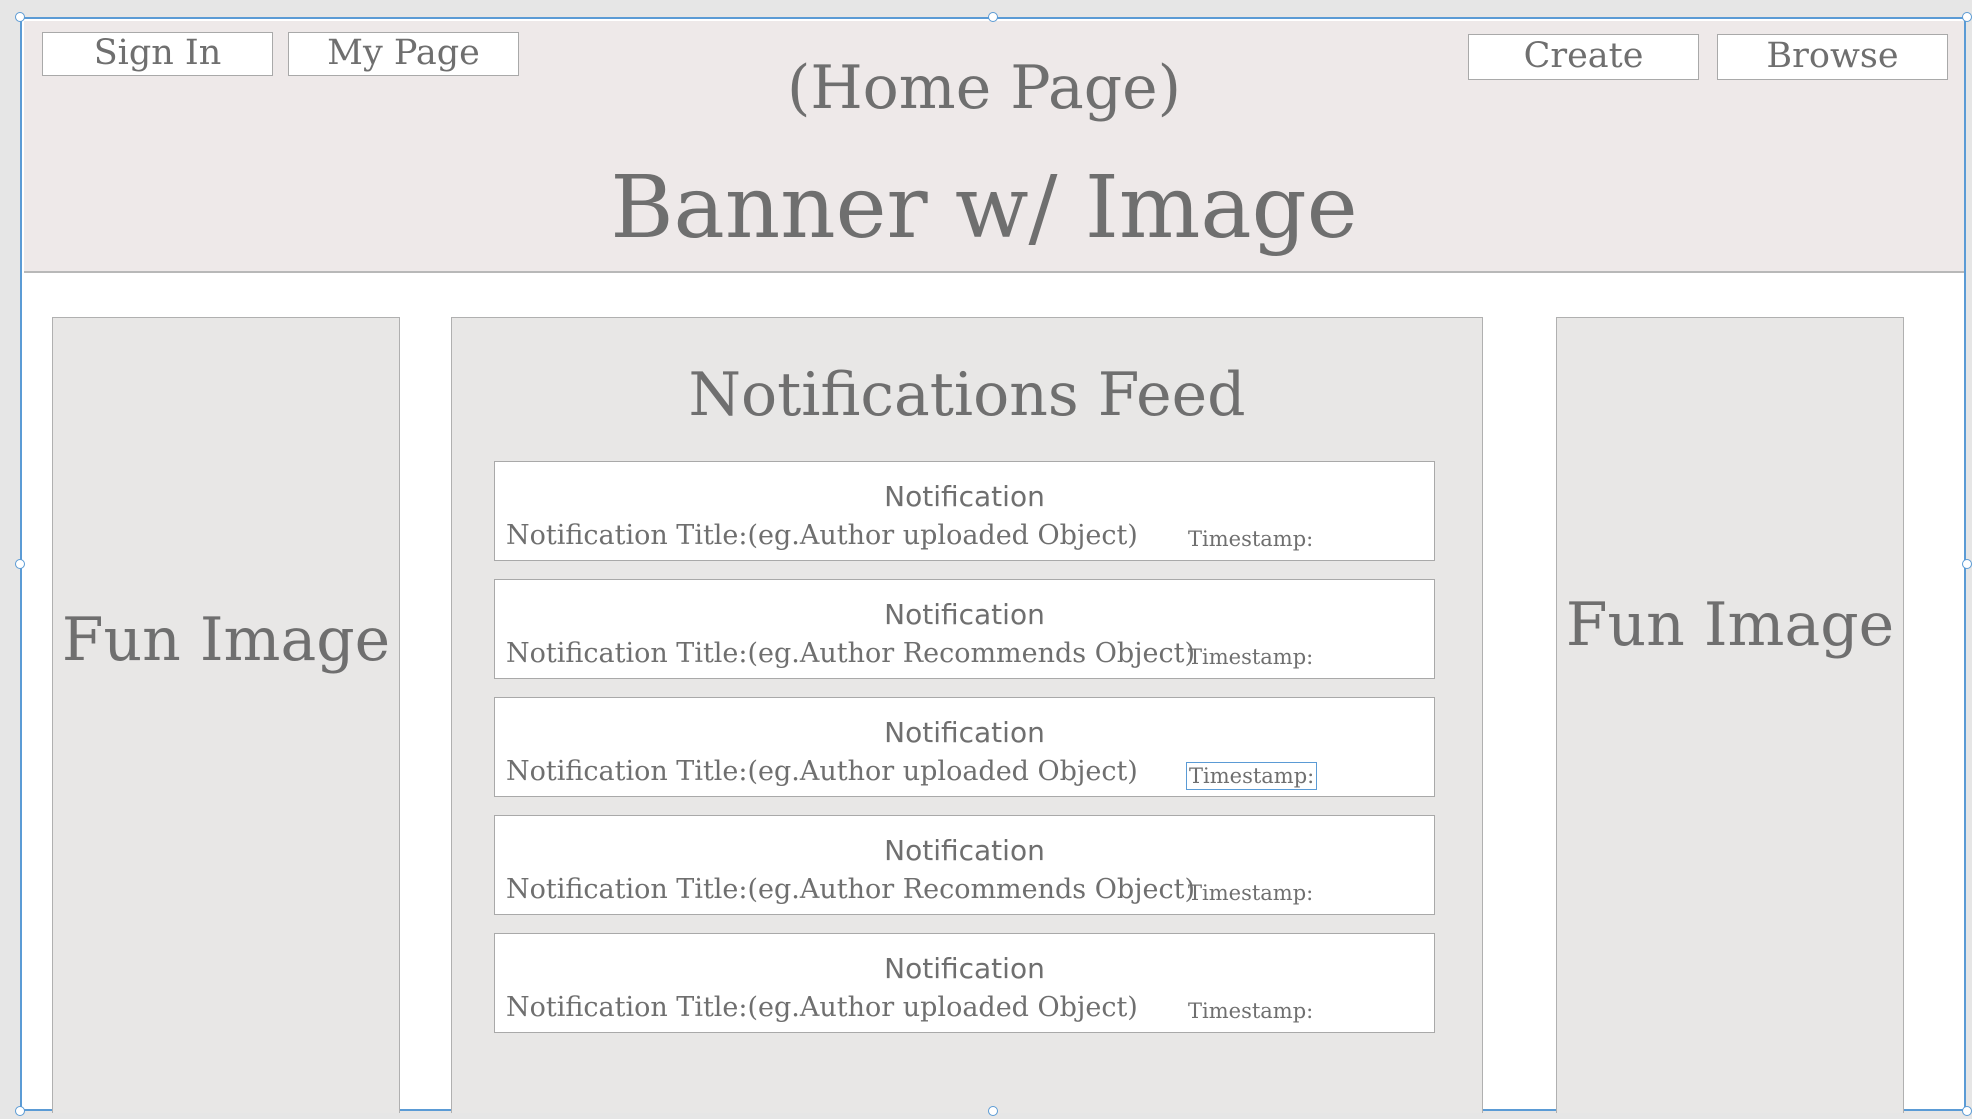 The height and width of the screenshot is (1119, 1972). I want to click on resize-handle-bottom, so click(993, 1111).